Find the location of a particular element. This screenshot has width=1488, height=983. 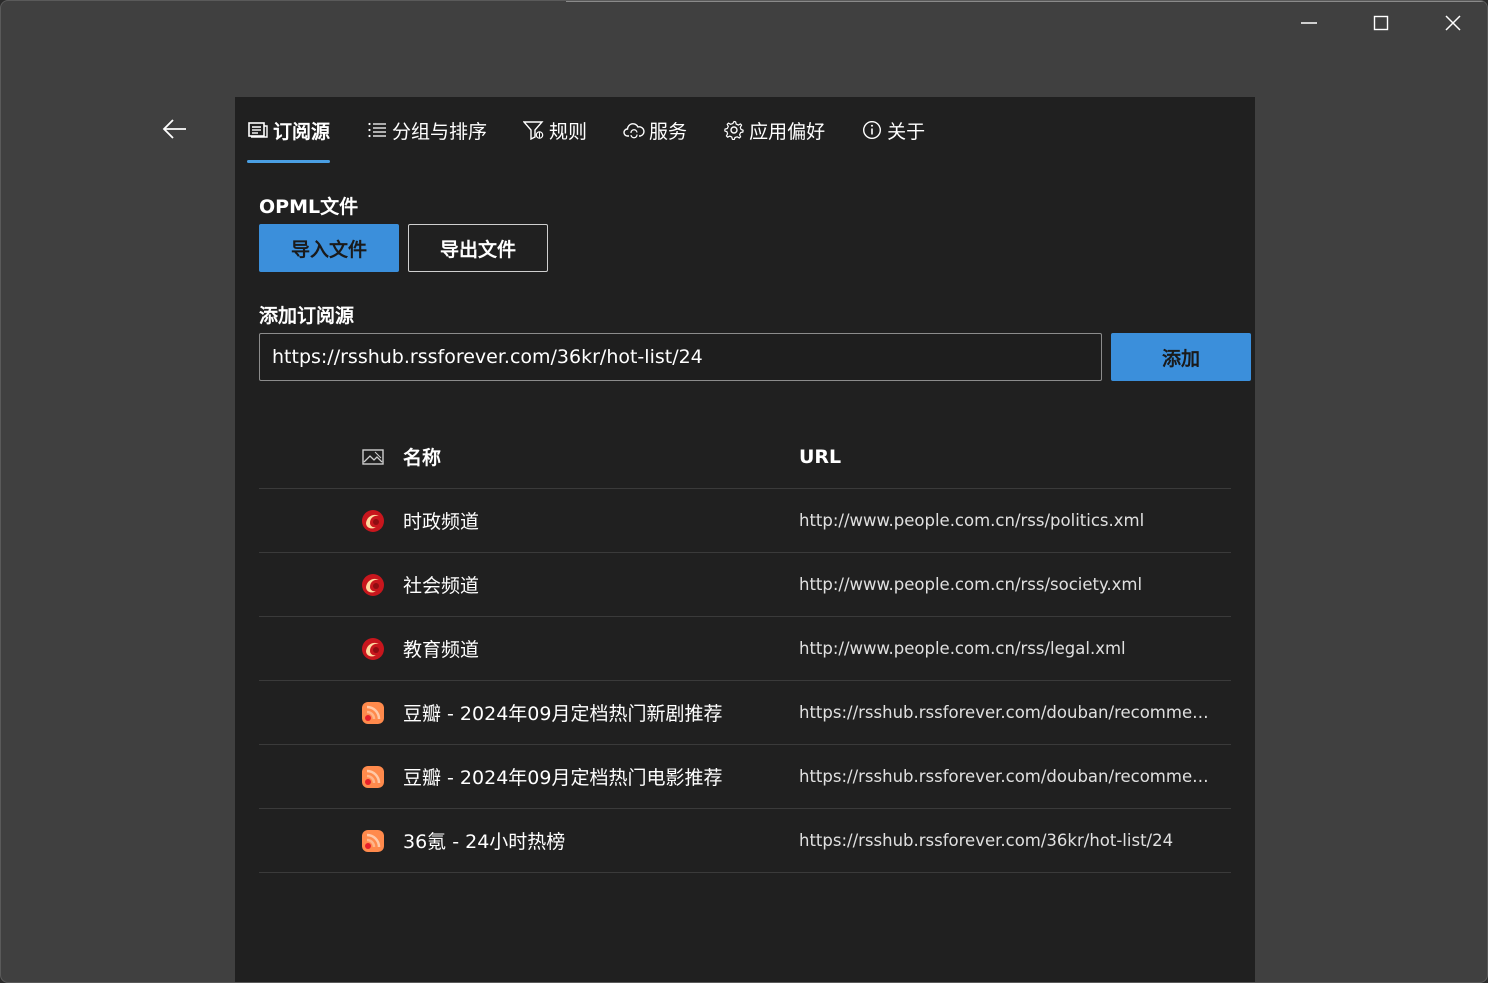

tab-feeds: 订阅源 is located at coordinates (289, 138).